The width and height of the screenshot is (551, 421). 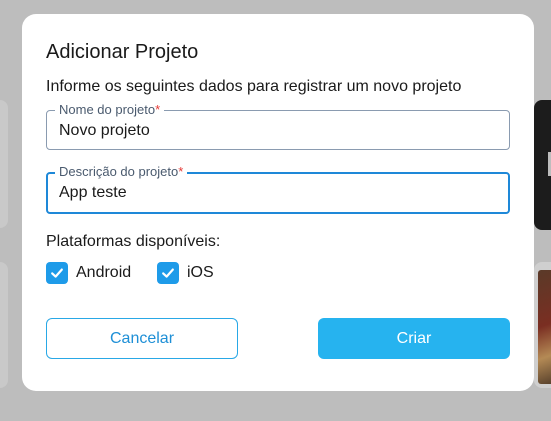 I want to click on ios-checkbox, so click(x=168, y=273).